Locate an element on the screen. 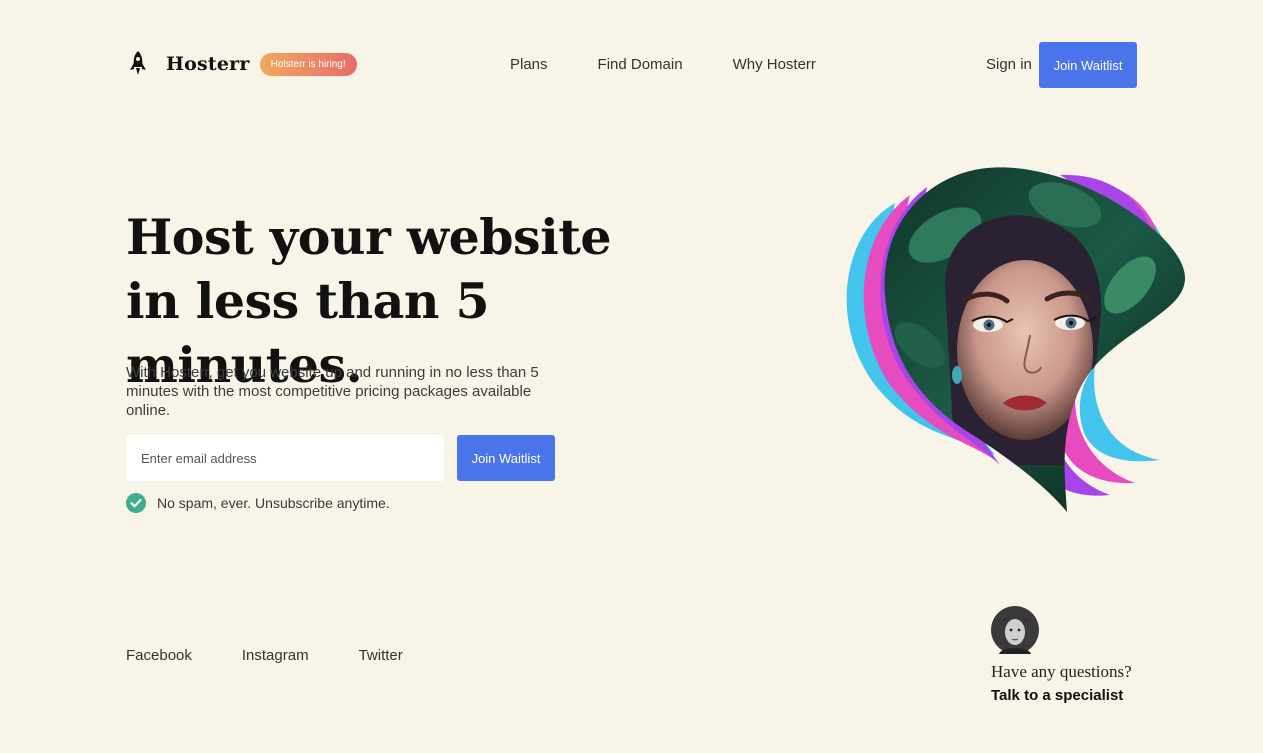 The height and width of the screenshot is (753, 1263). no-spam-note: No spam, ever. Unsubscribe anytime. is located at coordinates (258, 503).